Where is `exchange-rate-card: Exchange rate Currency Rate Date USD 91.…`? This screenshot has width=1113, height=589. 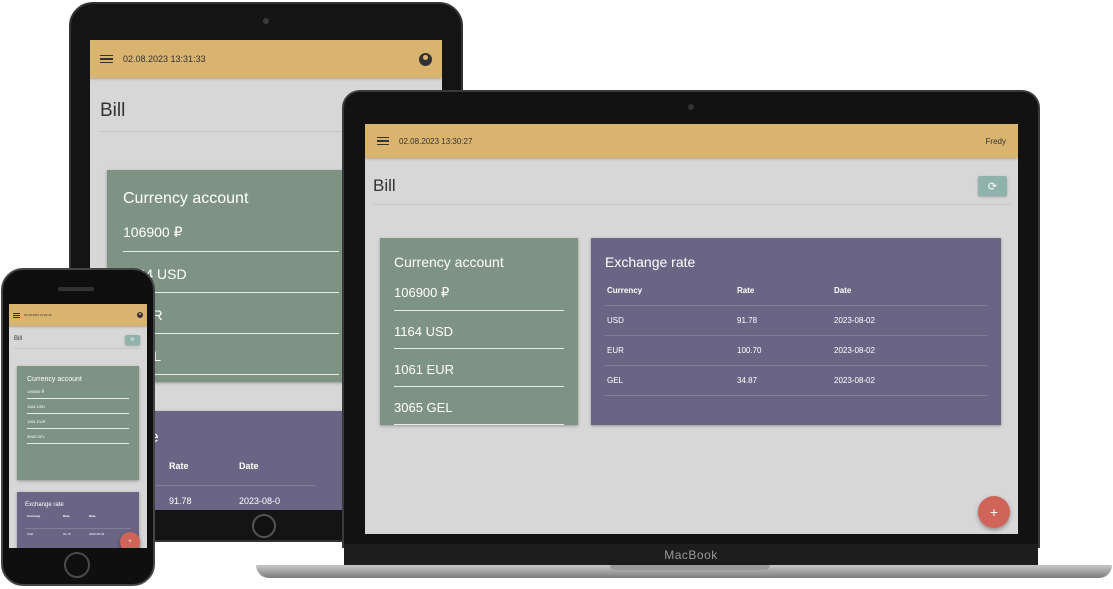 exchange-rate-card: Exchange rate Currency Rate Date USD 91.… is located at coordinates (796, 331).